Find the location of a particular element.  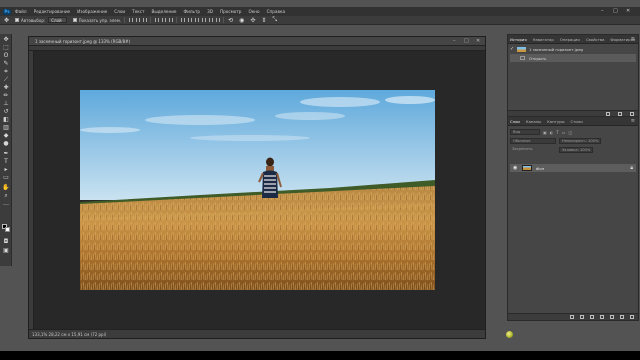

distribute-center-icon is located at coordinates (190, 20).